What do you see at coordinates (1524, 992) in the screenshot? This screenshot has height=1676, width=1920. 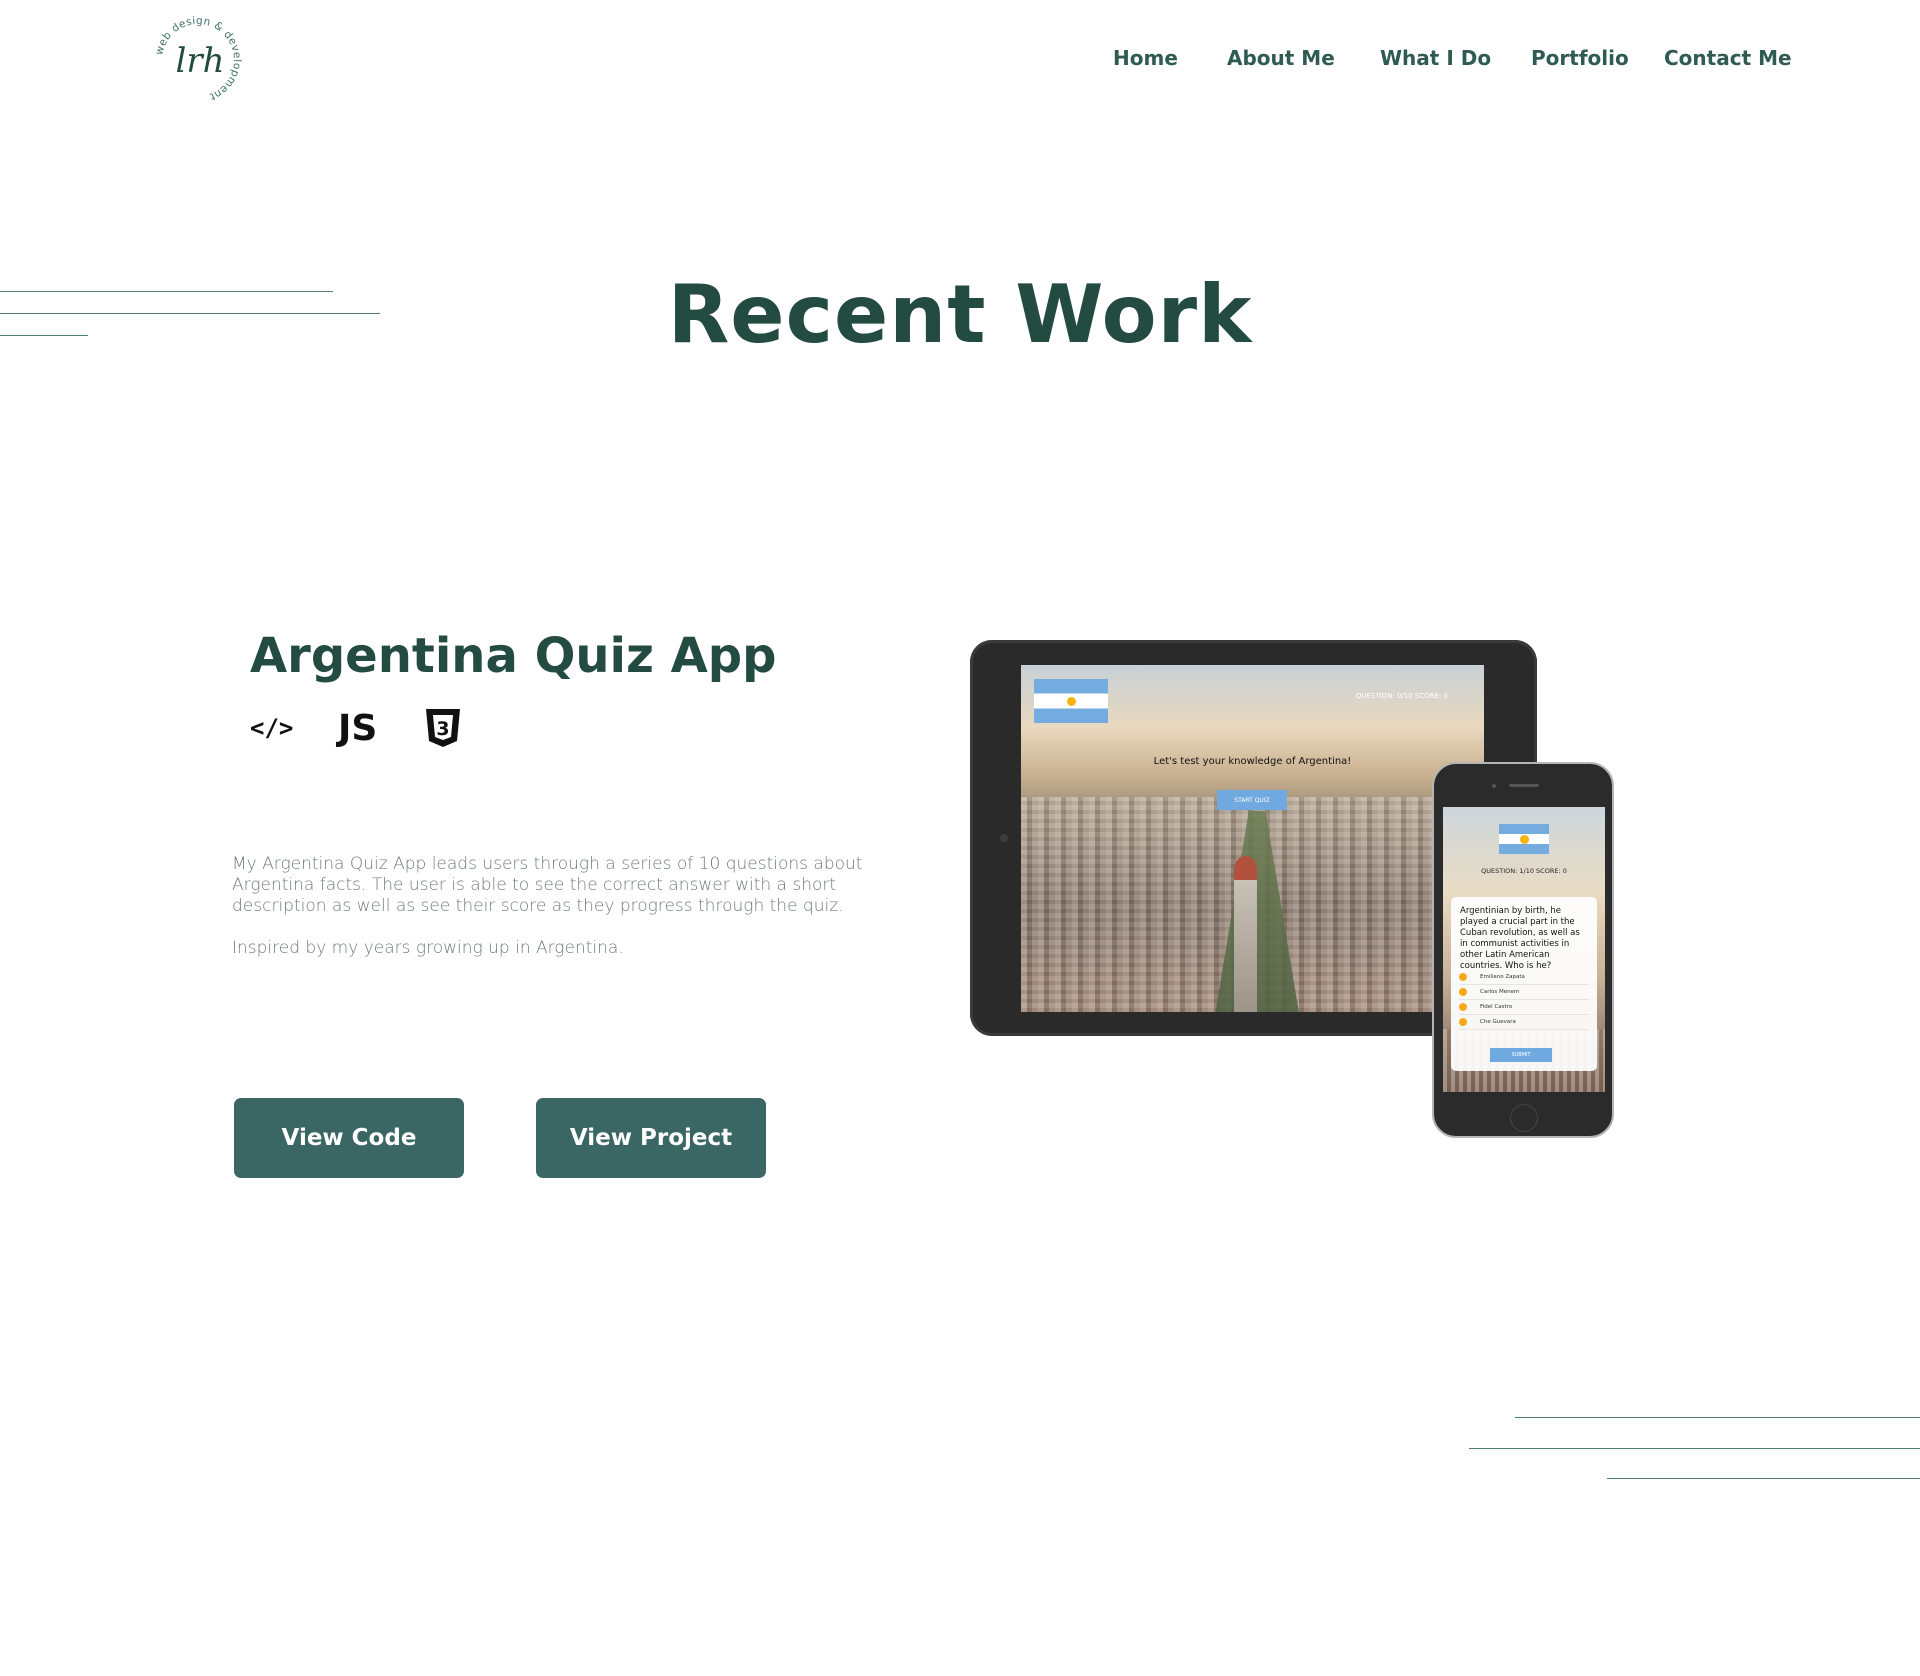 I see `answer-option: Carlos Menem` at bounding box center [1524, 992].